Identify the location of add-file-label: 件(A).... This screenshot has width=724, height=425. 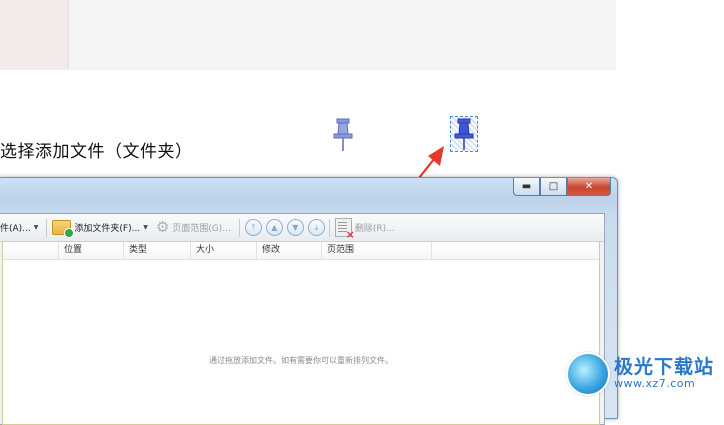
(15, 229).